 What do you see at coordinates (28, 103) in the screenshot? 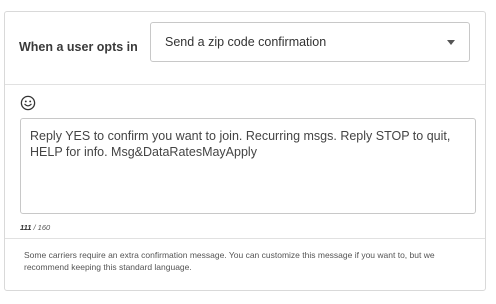
I see `smiley-face-icon` at bounding box center [28, 103].